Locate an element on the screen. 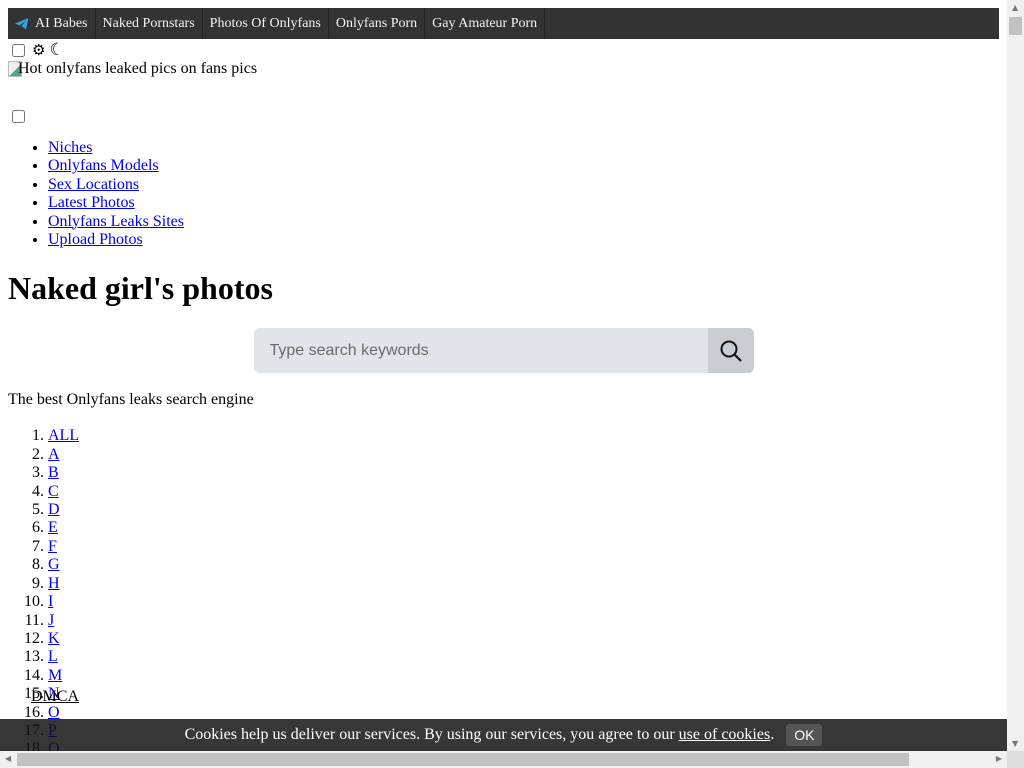  cookie-period: . is located at coordinates (772, 734).